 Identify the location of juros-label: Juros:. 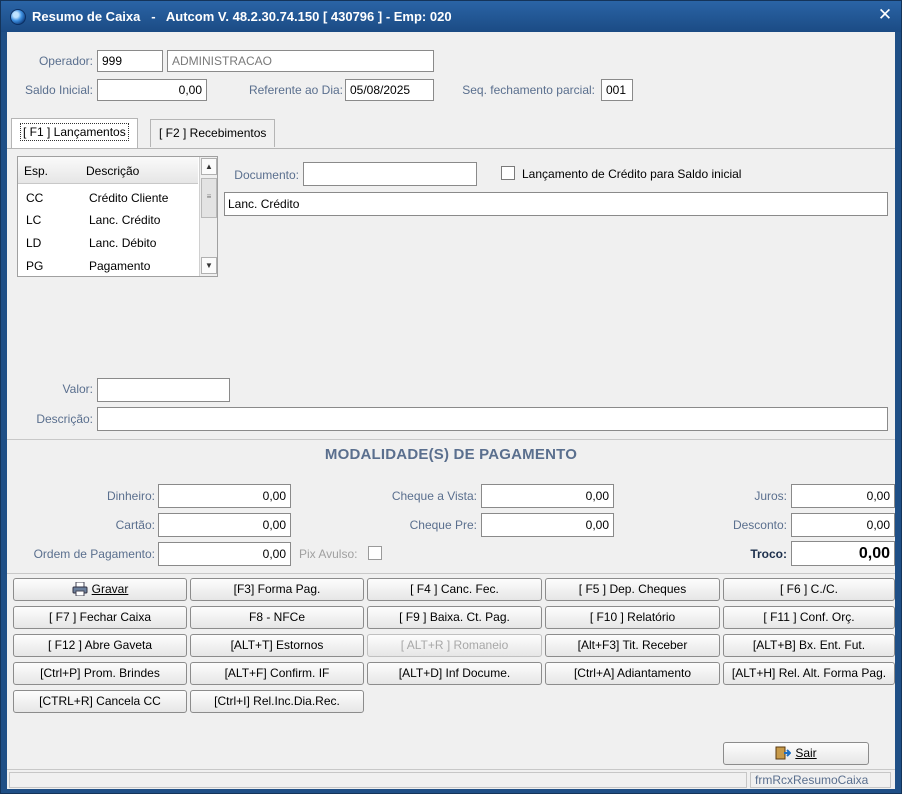
(770, 496).